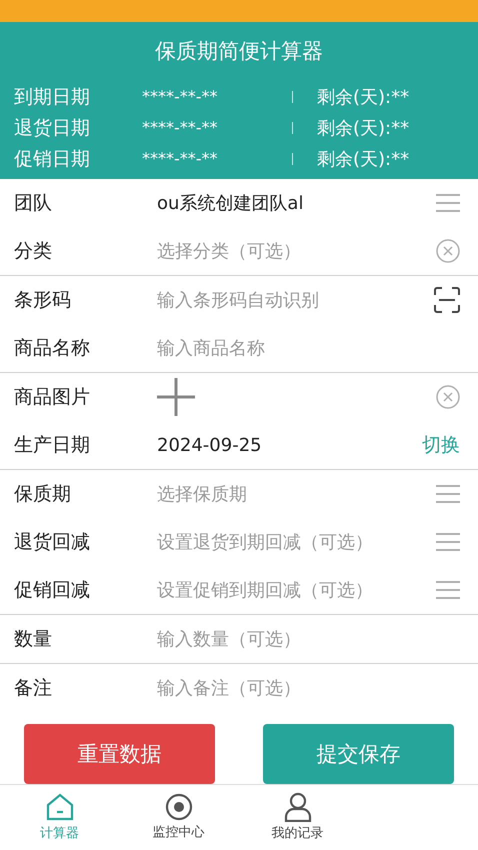 This screenshot has height=850, width=478. I want to click on scan-icon, so click(447, 300).